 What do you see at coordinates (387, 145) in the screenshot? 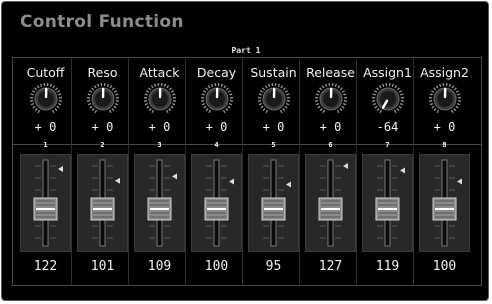
I see `channel-number: 7` at bounding box center [387, 145].